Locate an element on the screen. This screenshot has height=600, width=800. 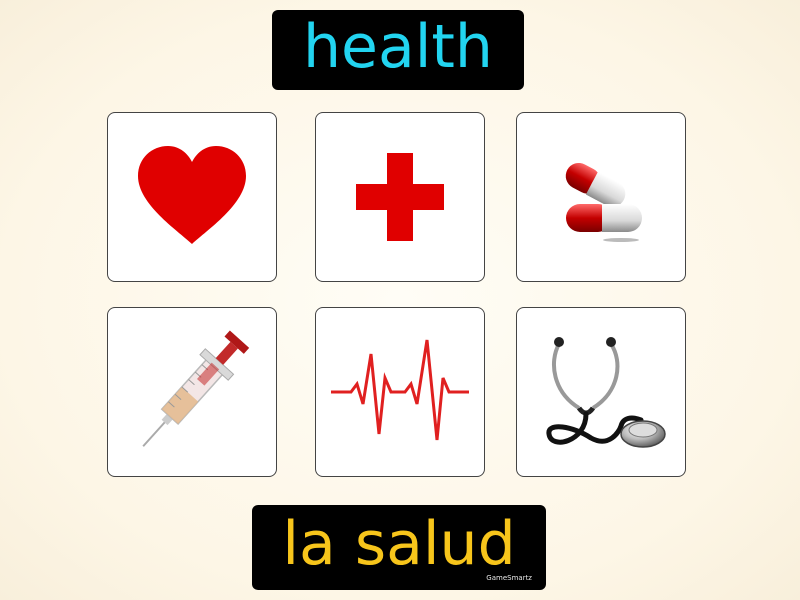
pill-capsules-icon is located at coordinates (603, 202).